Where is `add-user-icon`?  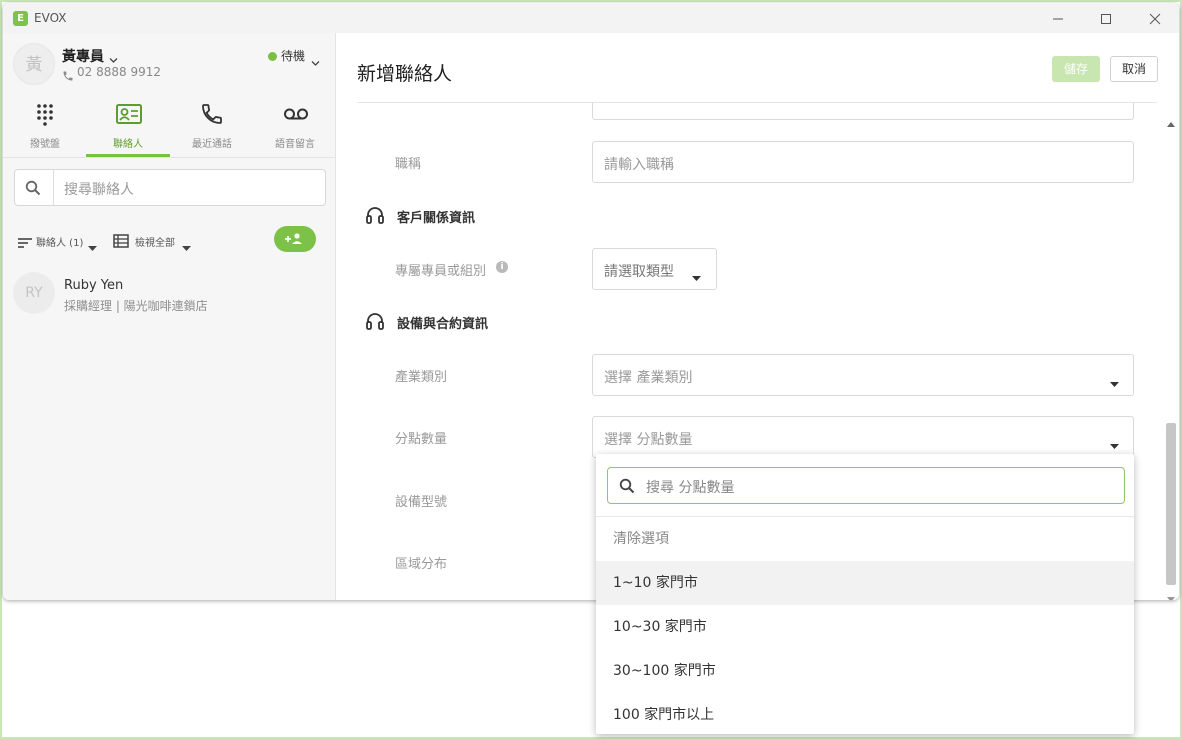 add-user-icon is located at coordinates (293, 238).